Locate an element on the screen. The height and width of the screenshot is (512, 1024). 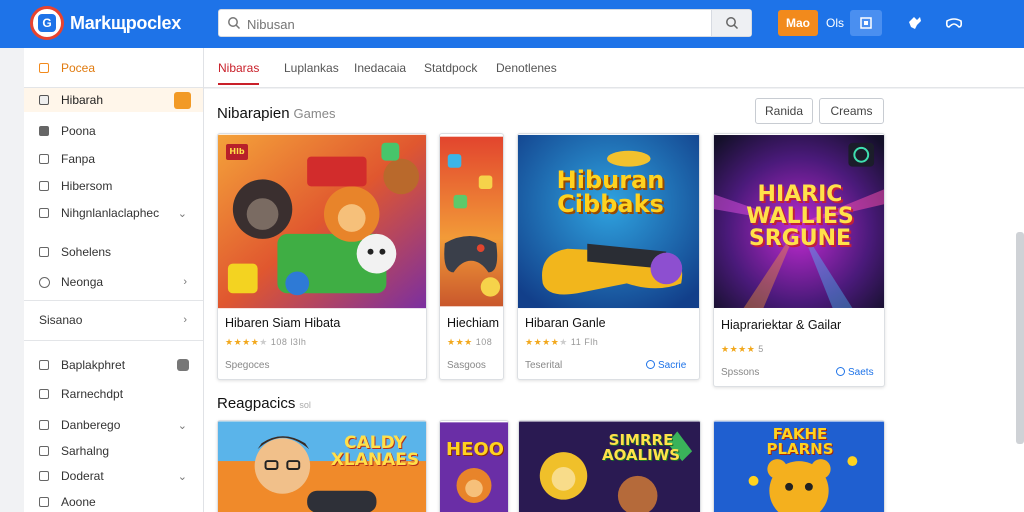
circle-icon is located at coordinates (44, 282).